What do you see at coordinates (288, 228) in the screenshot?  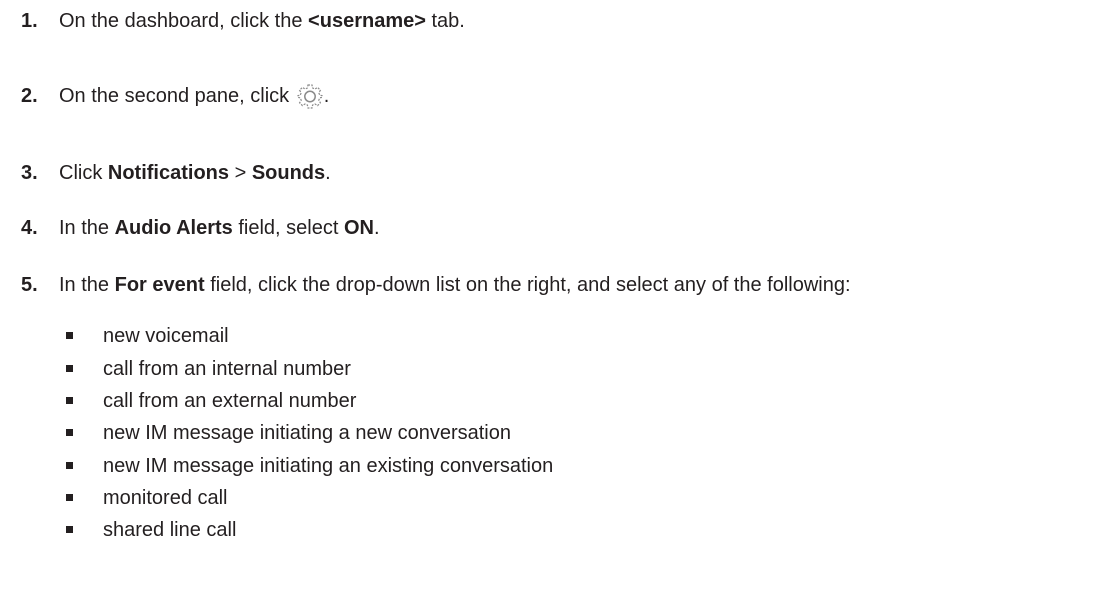 I see `step-text: field, select` at bounding box center [288, 228].